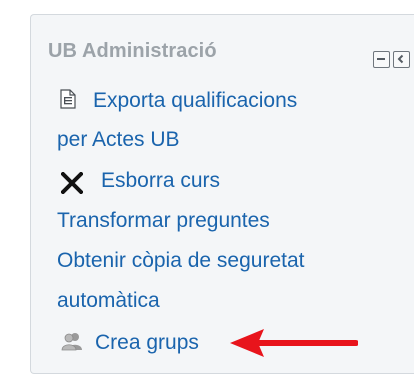  I want to click on document-icon, so click(68, 99).